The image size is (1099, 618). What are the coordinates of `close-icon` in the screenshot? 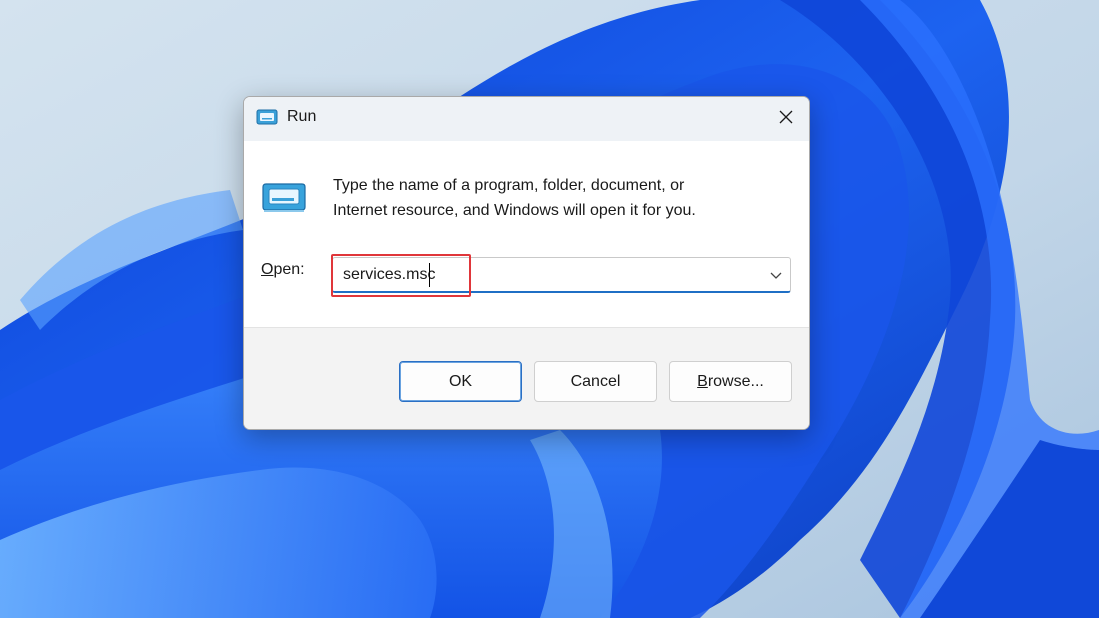 It's located at (786, 117).